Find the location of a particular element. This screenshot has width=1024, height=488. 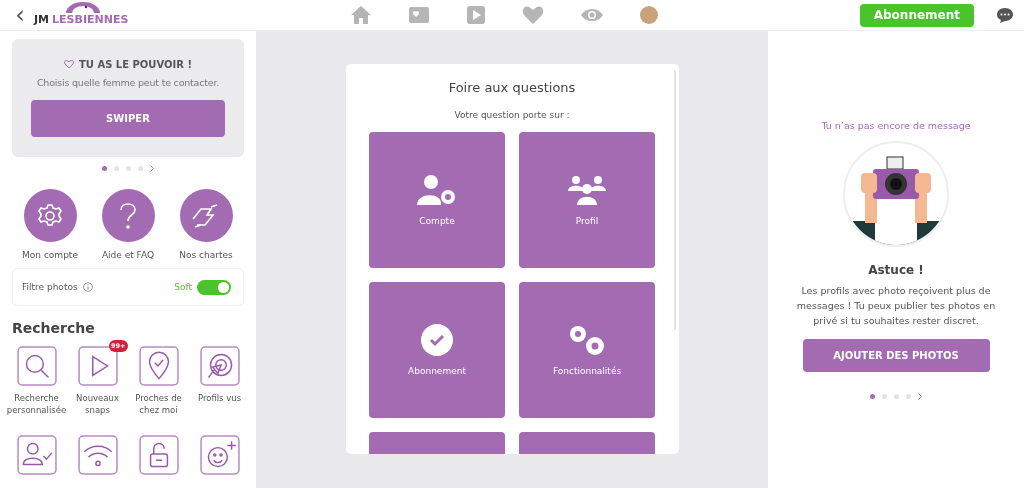

section-title: Recherche is located at coordinates (54, 328).